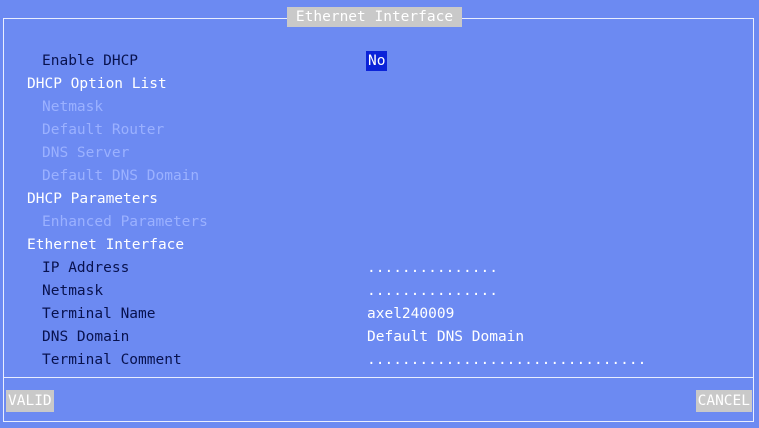 This screenshot has height=428, width=759. I want to click on dhcp-option-list-heading: DHCP Option List, so click(97, 84).